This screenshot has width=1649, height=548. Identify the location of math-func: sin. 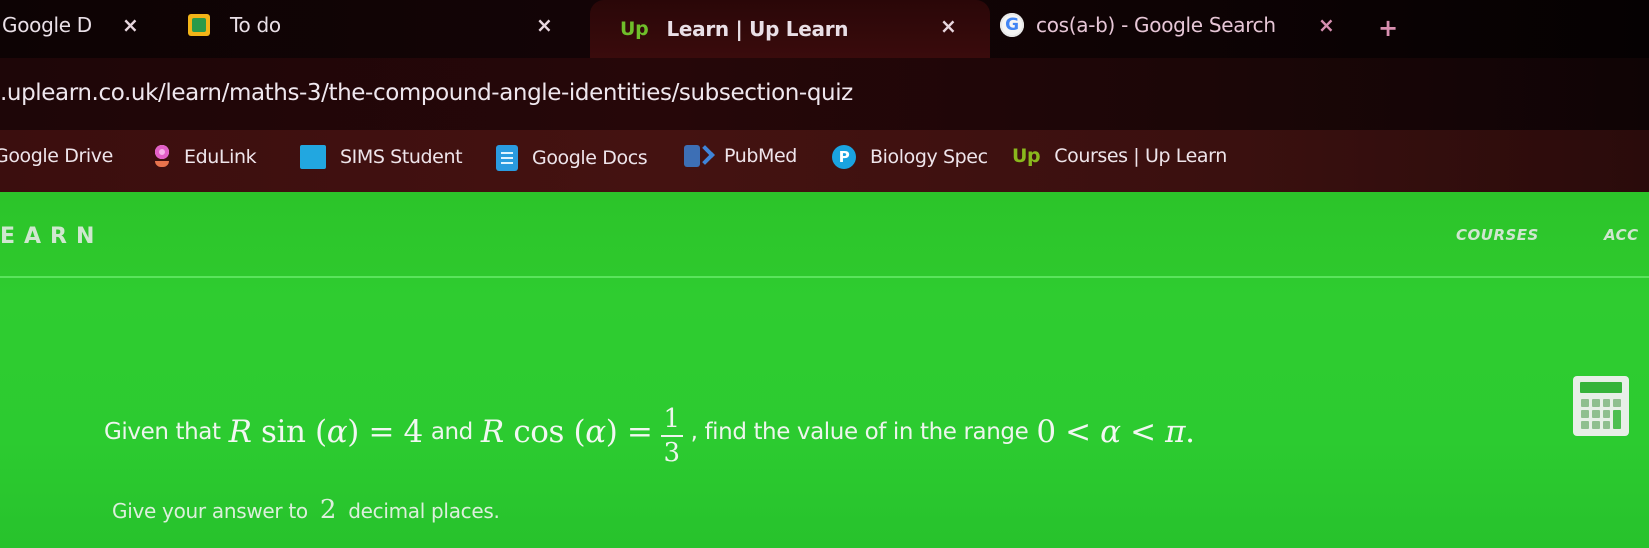
(283, 432).